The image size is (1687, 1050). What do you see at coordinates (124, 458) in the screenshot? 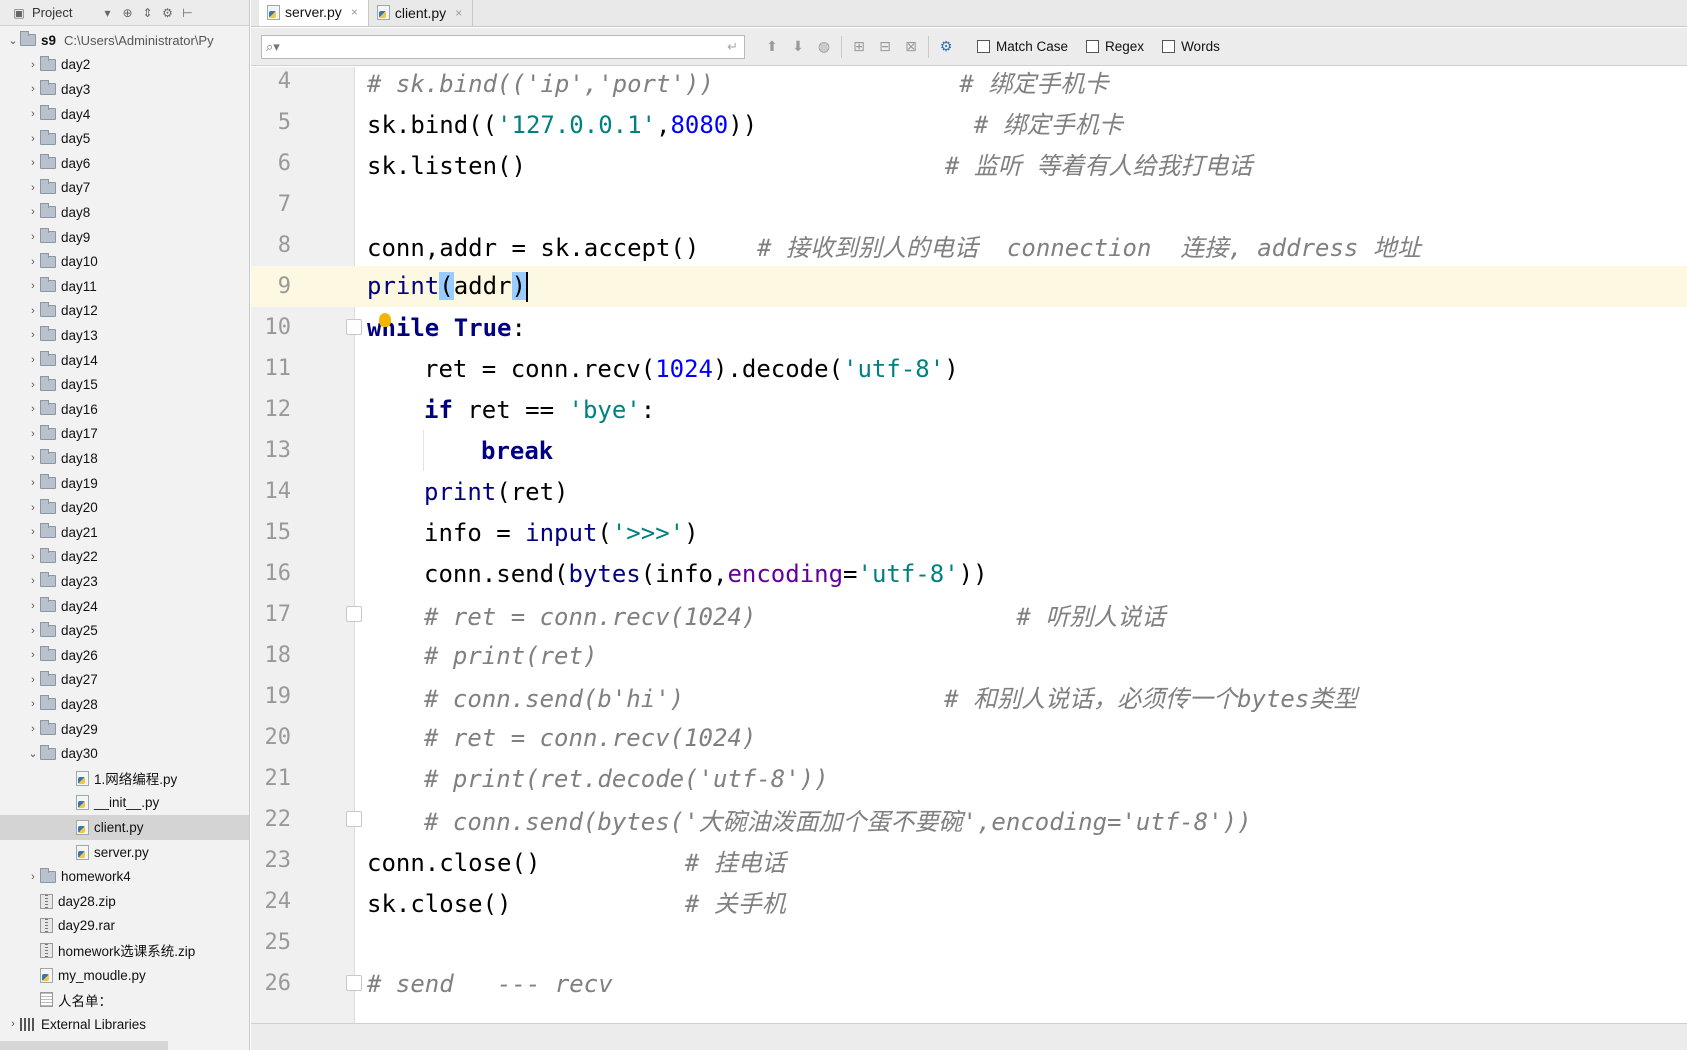
I see `tree-folder-day18: › day18` at bounding box center [124, 458].